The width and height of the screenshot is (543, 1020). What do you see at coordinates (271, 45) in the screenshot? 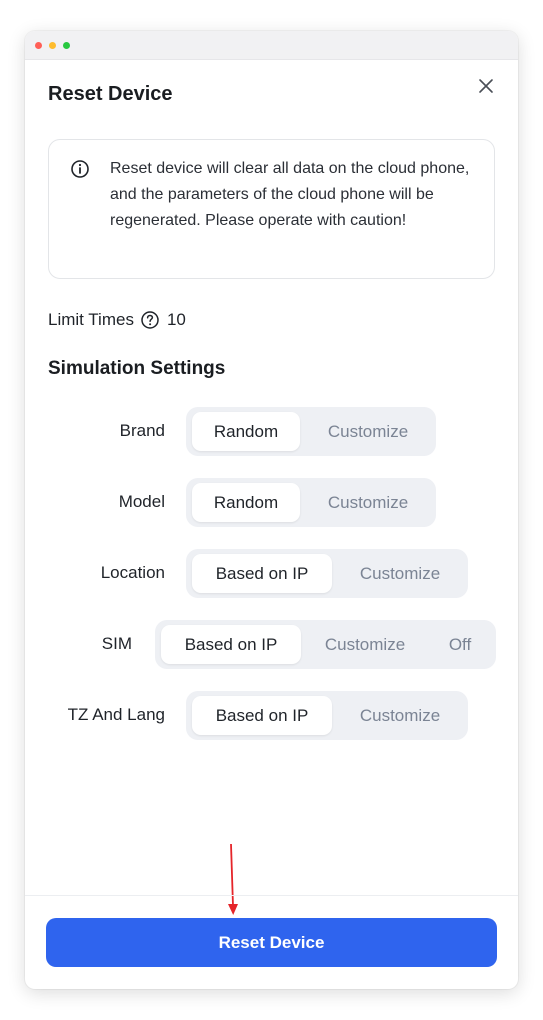
I see `window-titlebar` at bounding box center [271, 45].